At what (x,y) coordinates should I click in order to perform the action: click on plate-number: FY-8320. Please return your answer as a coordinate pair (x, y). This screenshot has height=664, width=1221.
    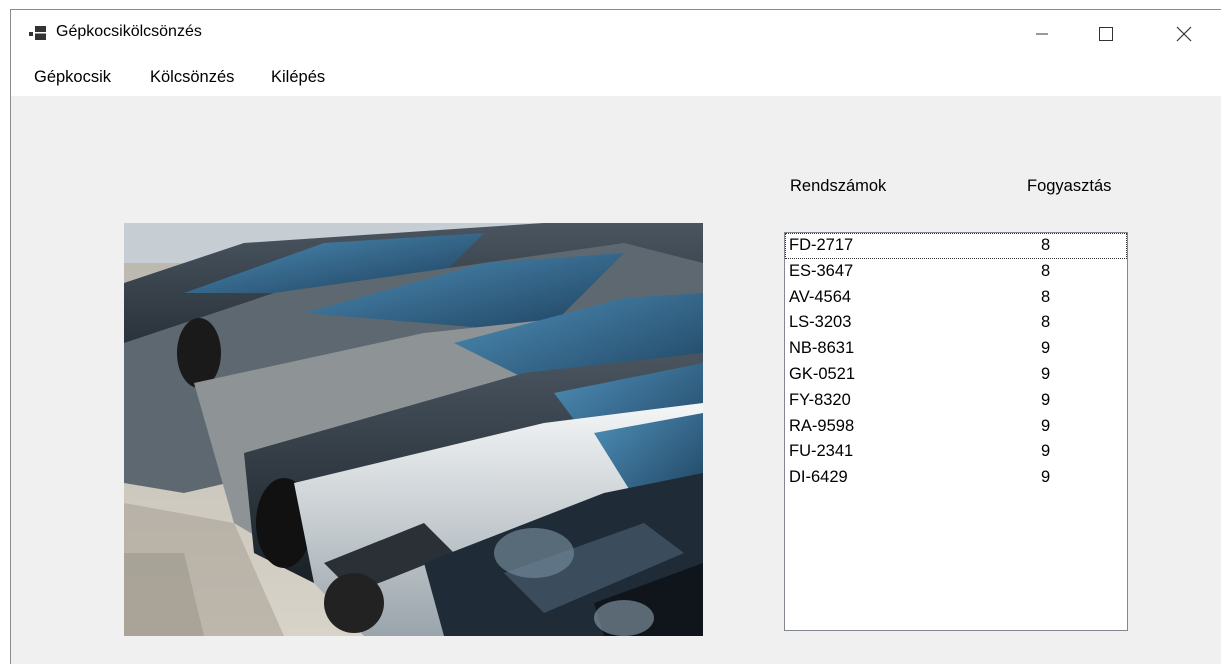
    Looking at the image, I should click on (820, 399).